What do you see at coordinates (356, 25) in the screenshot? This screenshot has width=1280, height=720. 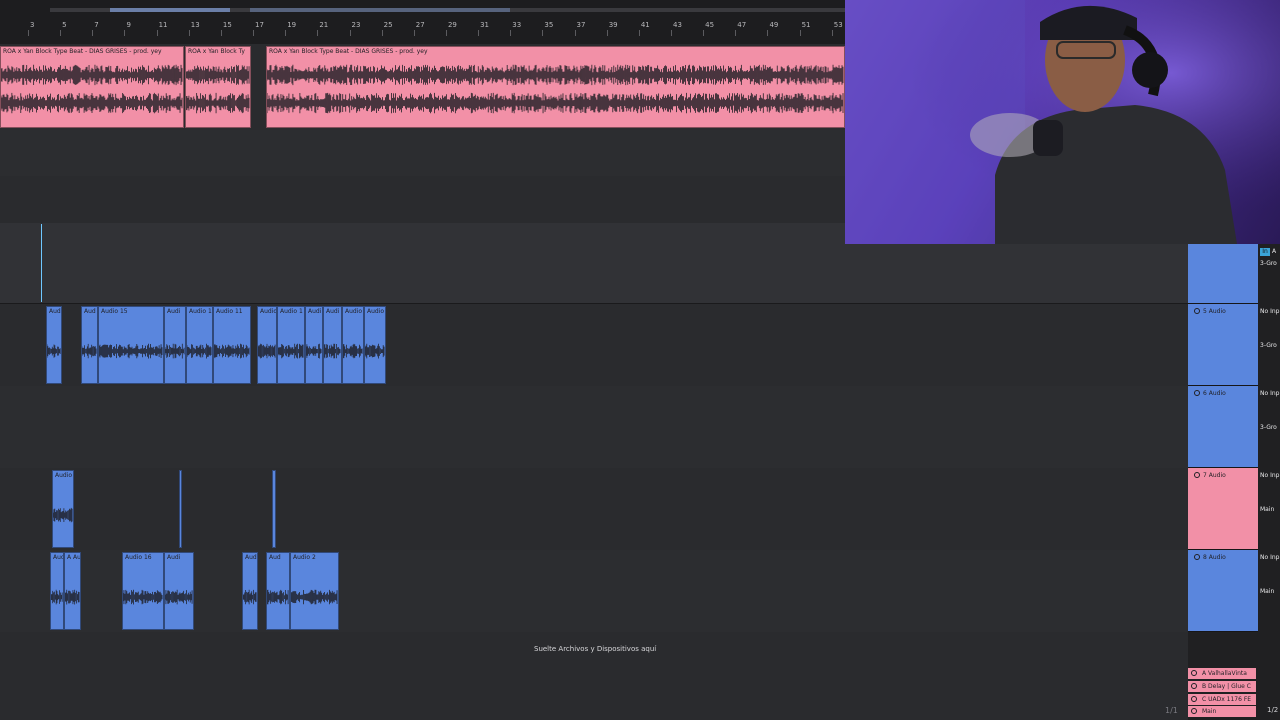 I see `bar-number-label: 23` at bounding box center [356, 25].